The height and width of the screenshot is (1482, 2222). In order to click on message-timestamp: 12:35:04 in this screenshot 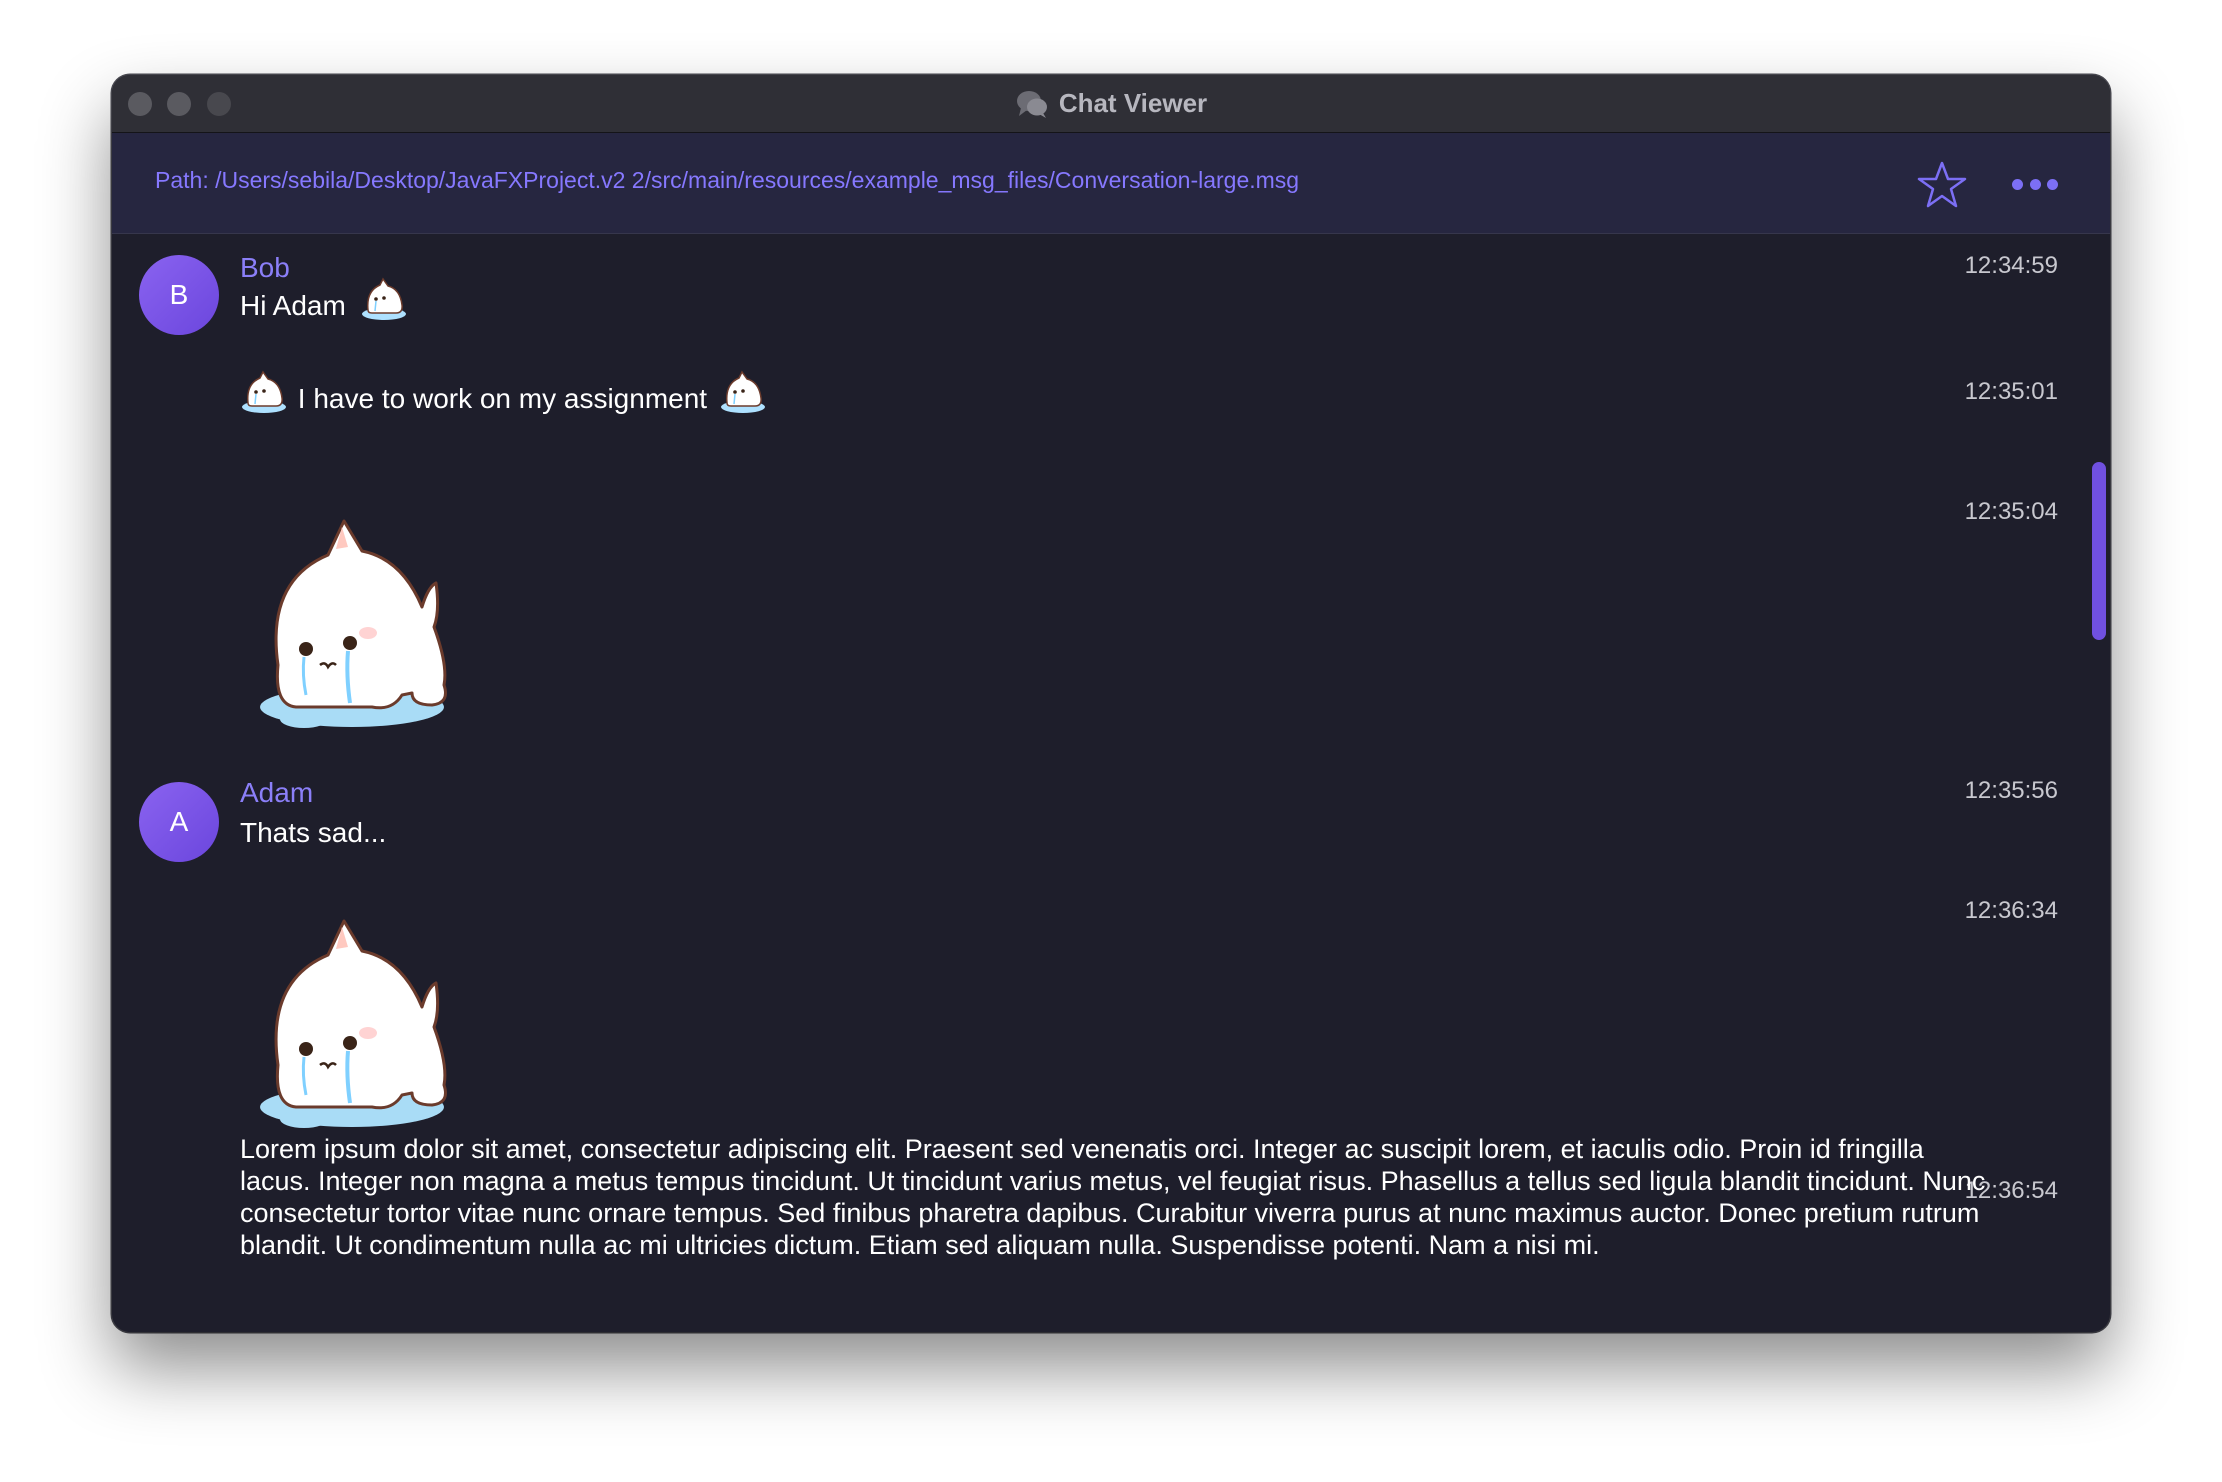, I will do `click(2011, 511)`.